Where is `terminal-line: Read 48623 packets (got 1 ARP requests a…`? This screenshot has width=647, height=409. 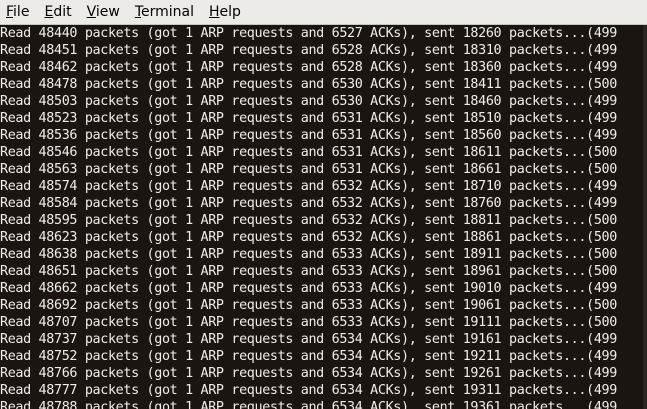
terminal-line: Read 48623 packets (got 1 ARP requests a… is located at coordinates (308, 237).